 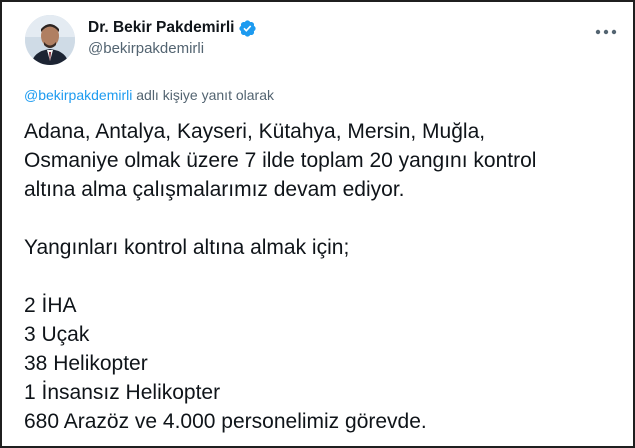 What do you see at coordinates (78, 95) in the screenshot?
I see `reply-mention-link: @bekirpakdemirli` at bounding box center [78, 95].